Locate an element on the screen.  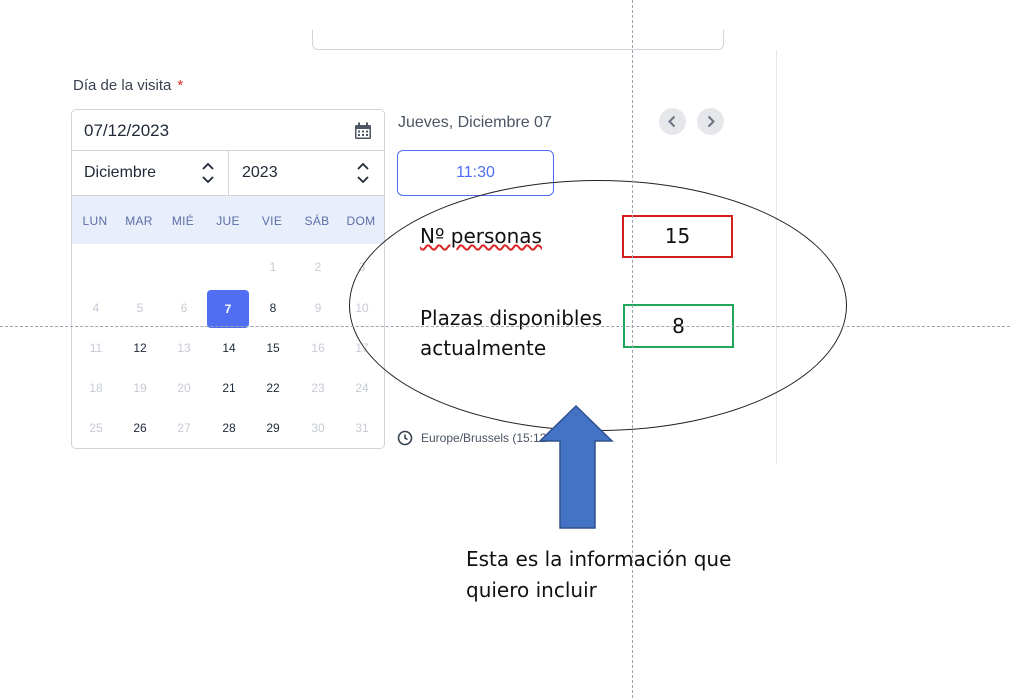
personas-label-text: Nº personas is located at coordinates (481, 236).